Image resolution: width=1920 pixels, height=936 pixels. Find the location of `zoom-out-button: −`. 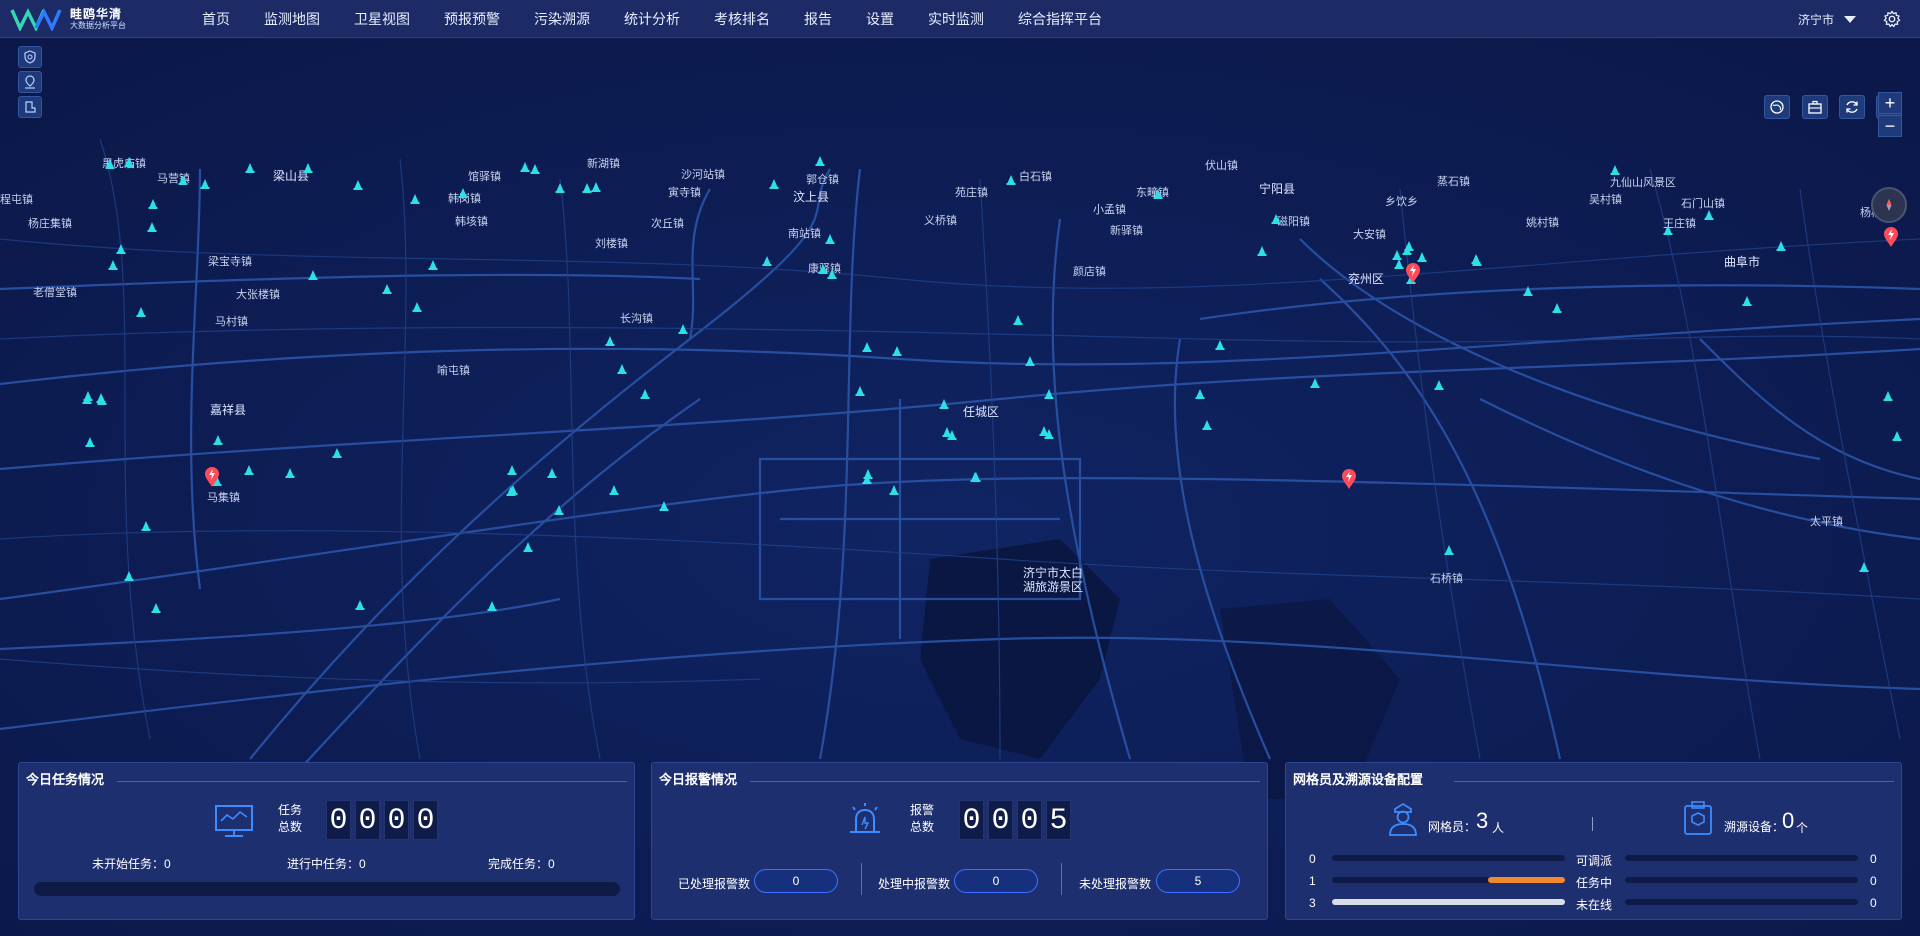

zoom-out-button: − is located at coordinates (1890, 126).